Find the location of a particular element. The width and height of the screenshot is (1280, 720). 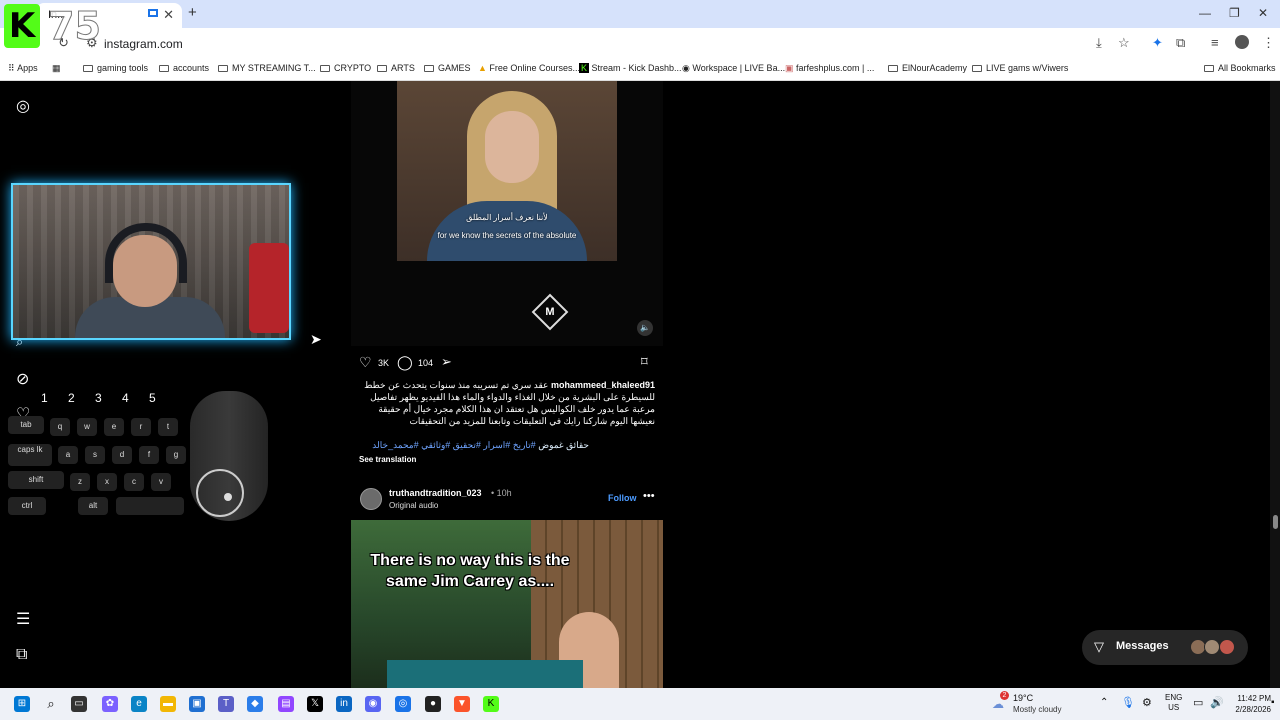

linkedin-icon: in is located at coordinates (344, 704).